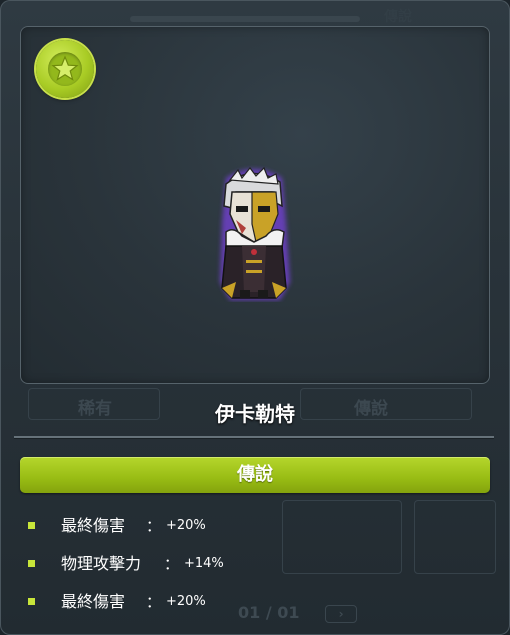 Image resolution: width=510 pixels, height=635 pixels. What do you see at coordinates (255, 475) in the screenshot?
I see `grade-bar: 傳說` at bounding box center [255, 475].